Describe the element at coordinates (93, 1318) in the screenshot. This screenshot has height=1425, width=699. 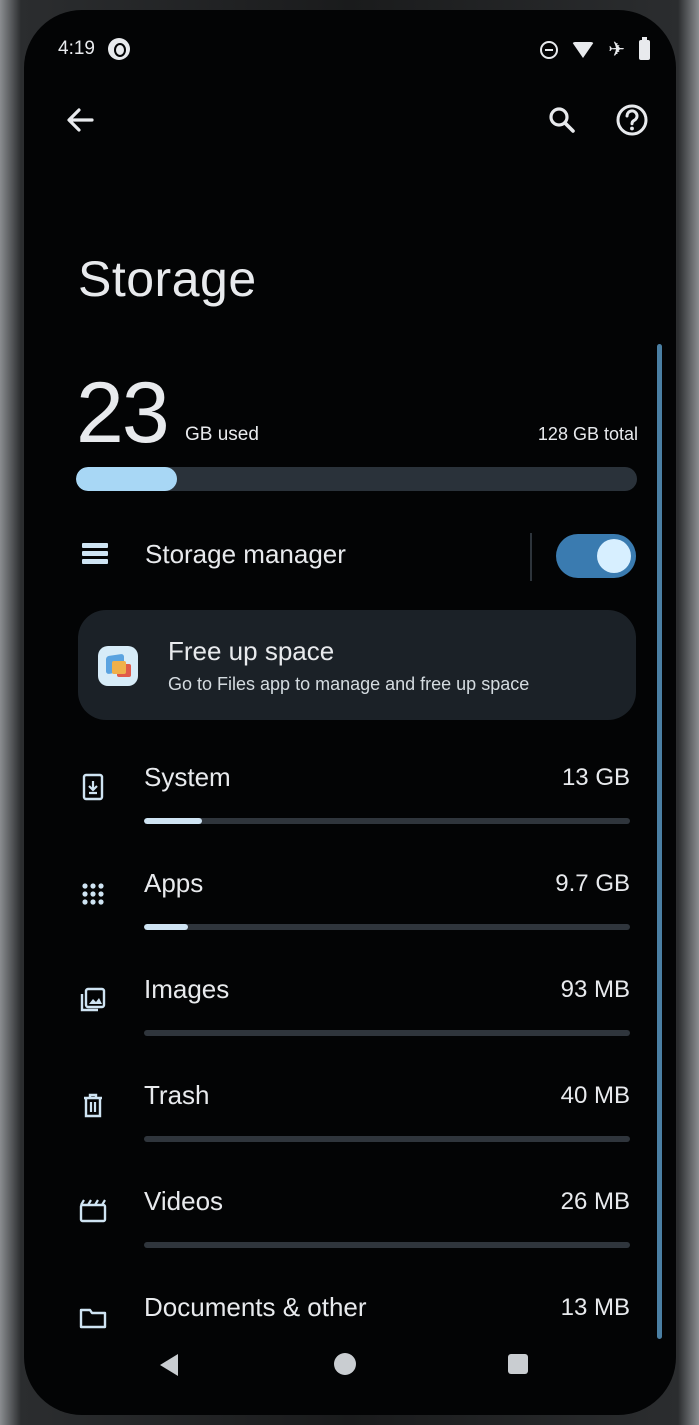
I see `folder-icon` at that location.